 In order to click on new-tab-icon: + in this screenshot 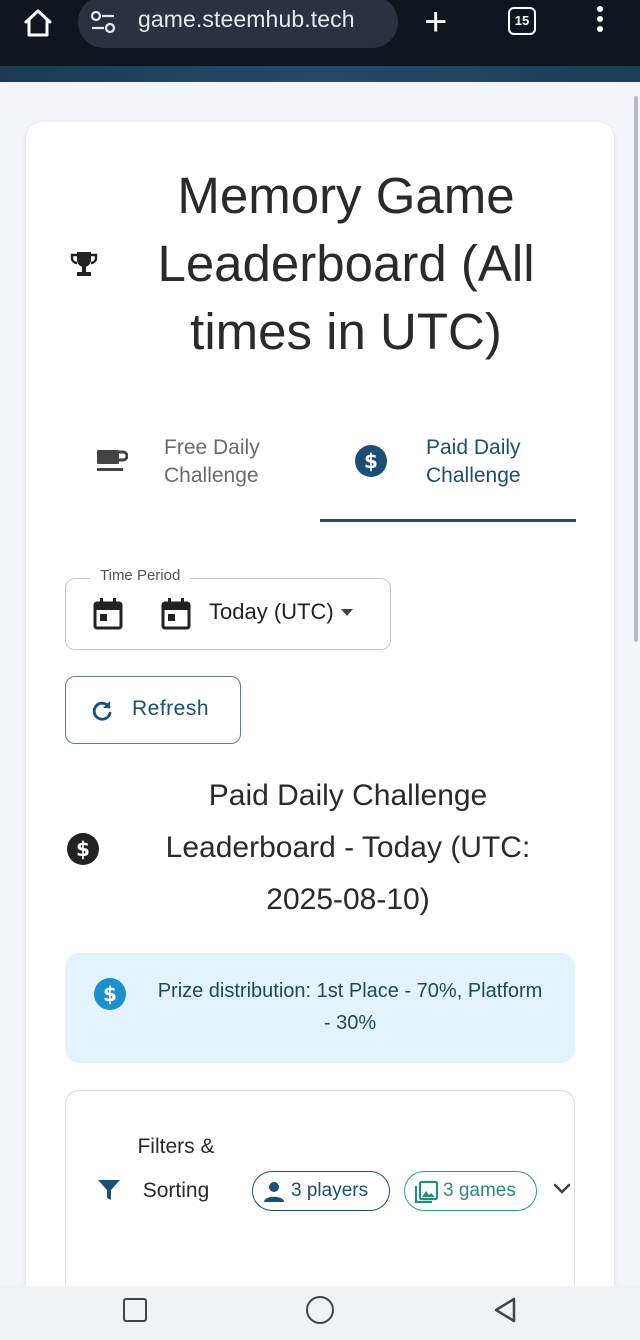, I will do `click(435, 22)`.